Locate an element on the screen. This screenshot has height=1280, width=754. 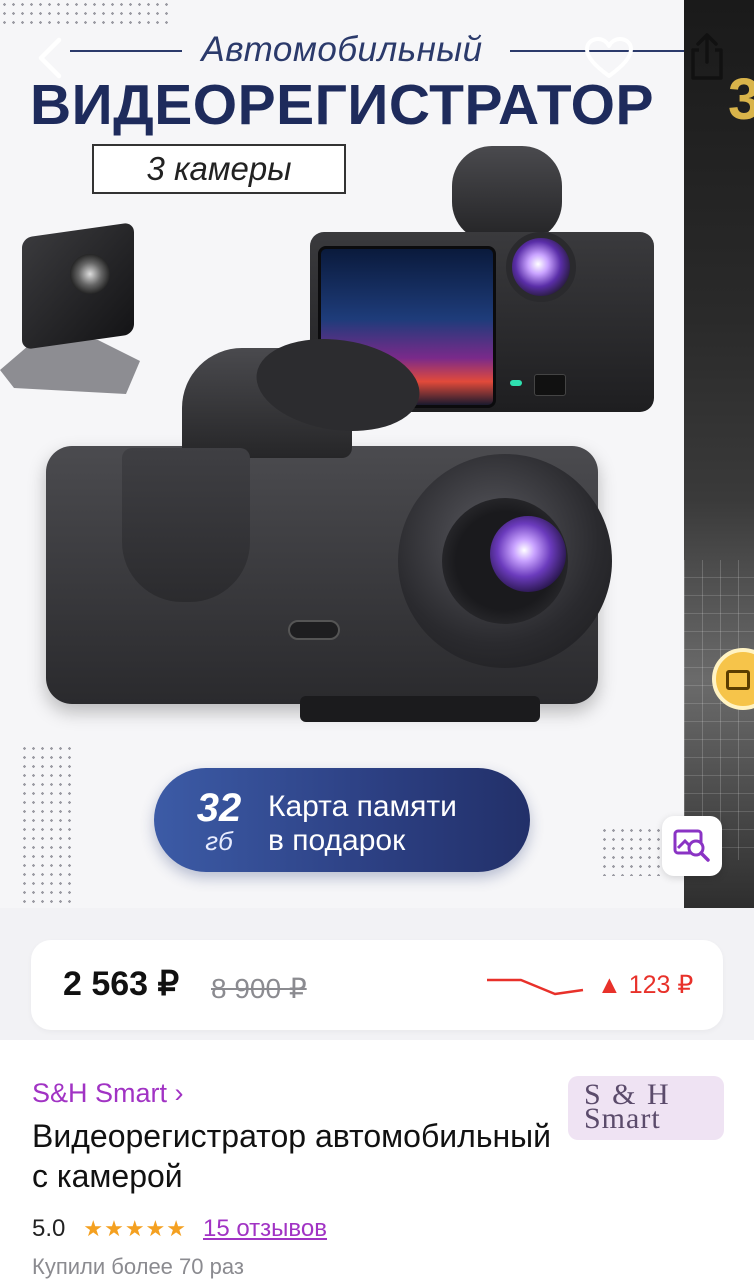
image-search-icon is located at coordinates (691, 845).